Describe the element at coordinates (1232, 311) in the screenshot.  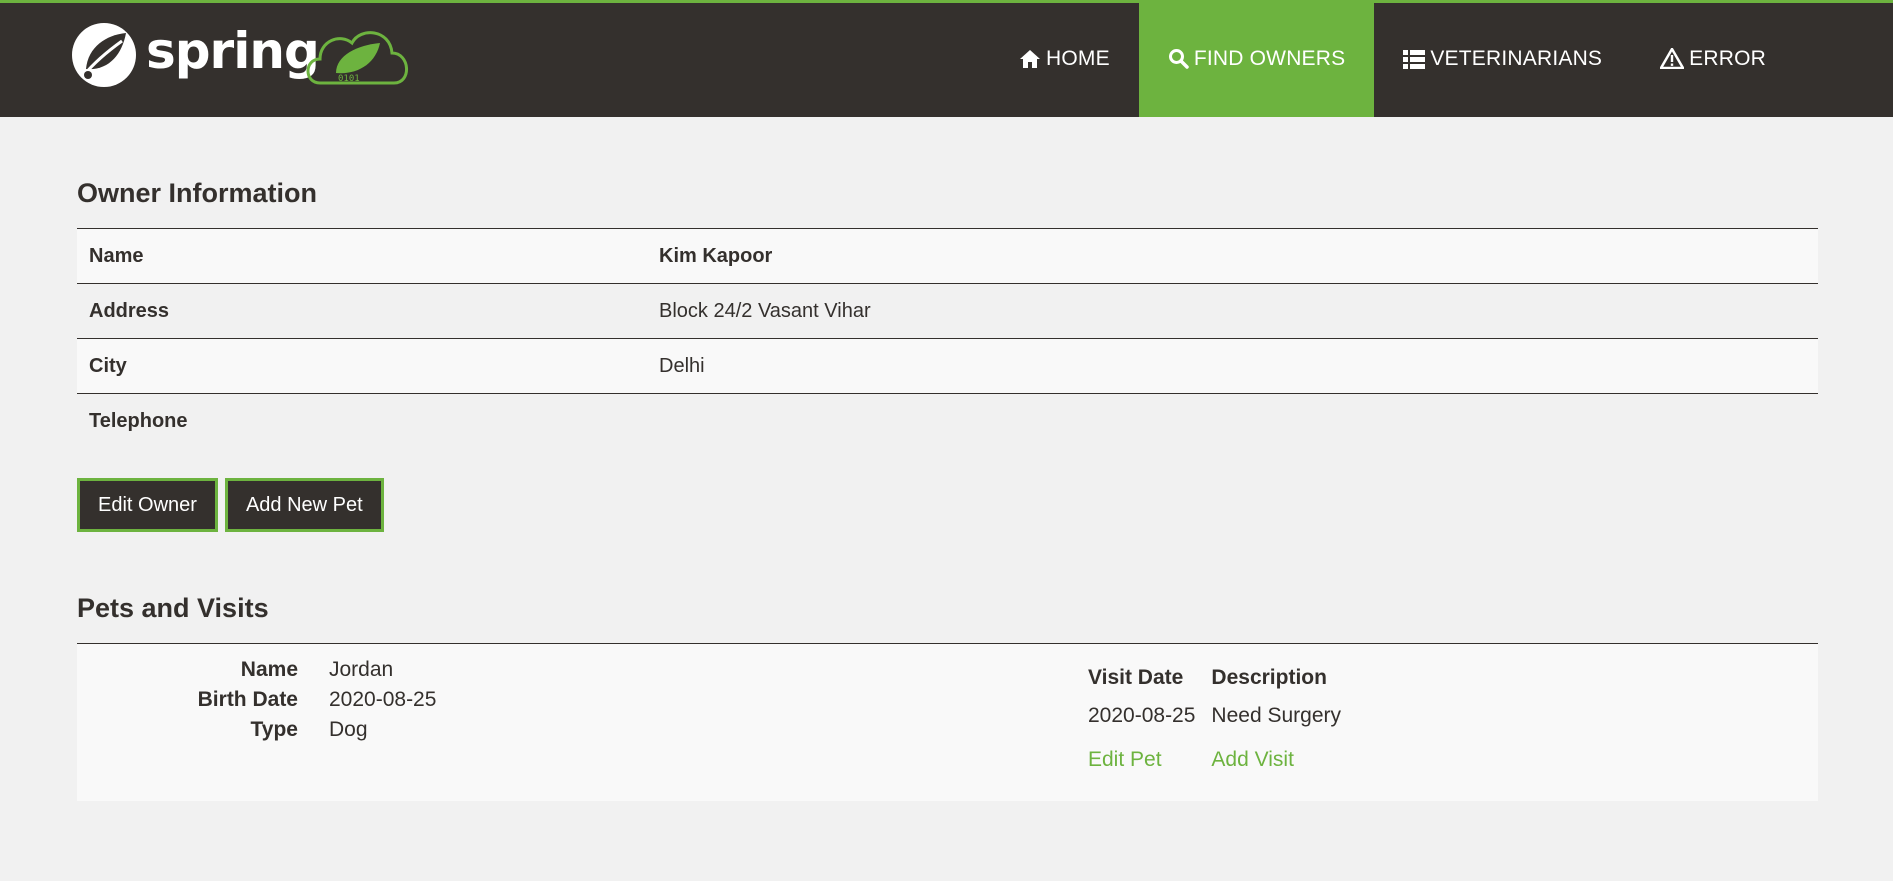
I see `owner-address-value: Block 24/2 Vasant Vihar` at that location.